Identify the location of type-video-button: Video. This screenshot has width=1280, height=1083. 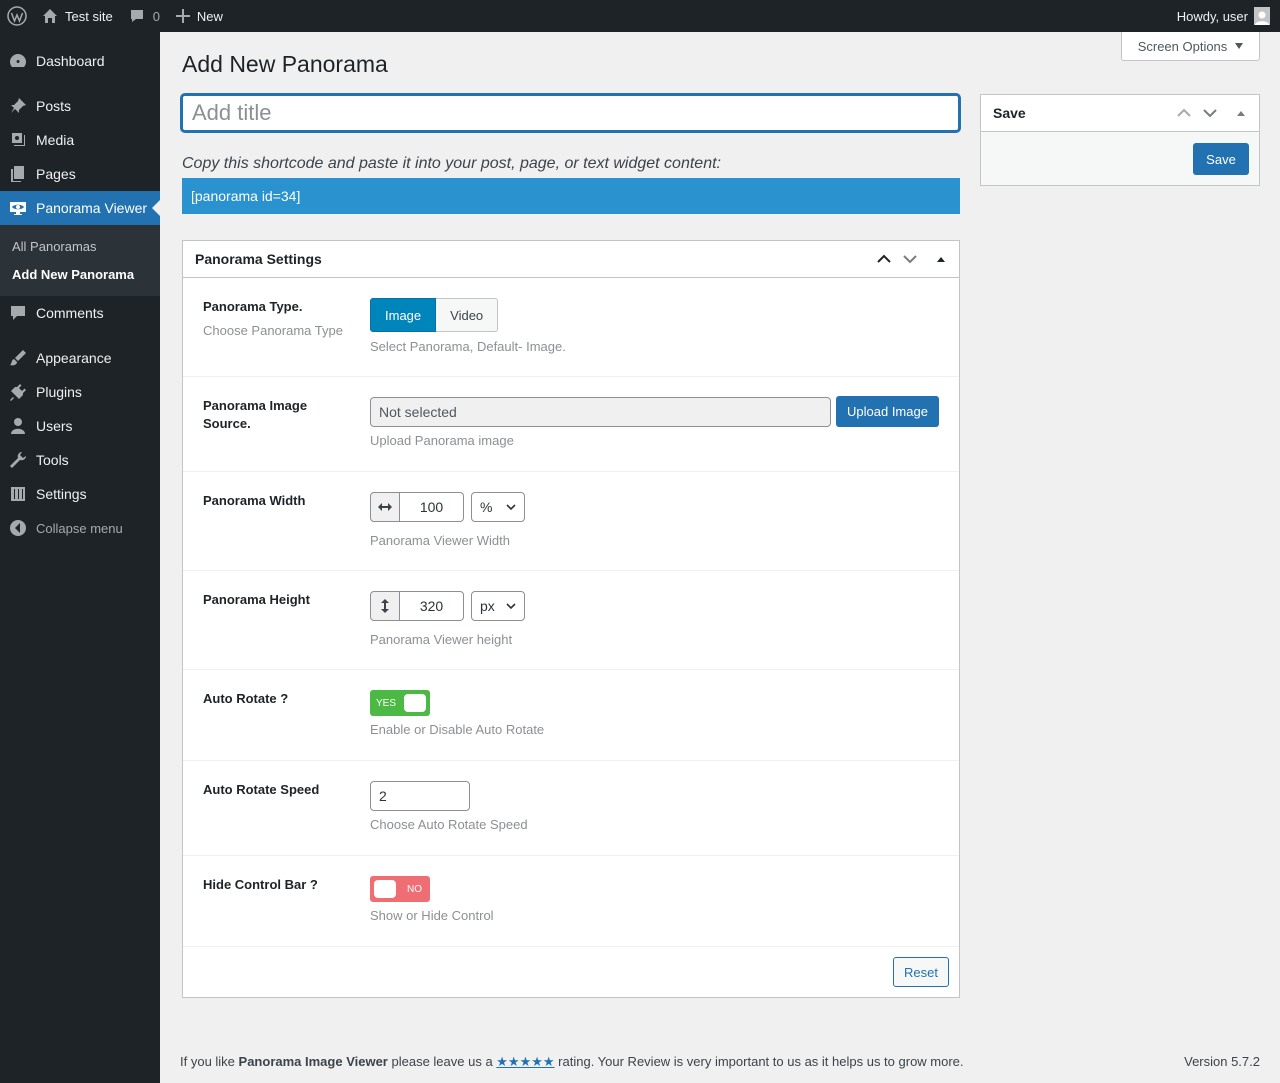
(467, 315).